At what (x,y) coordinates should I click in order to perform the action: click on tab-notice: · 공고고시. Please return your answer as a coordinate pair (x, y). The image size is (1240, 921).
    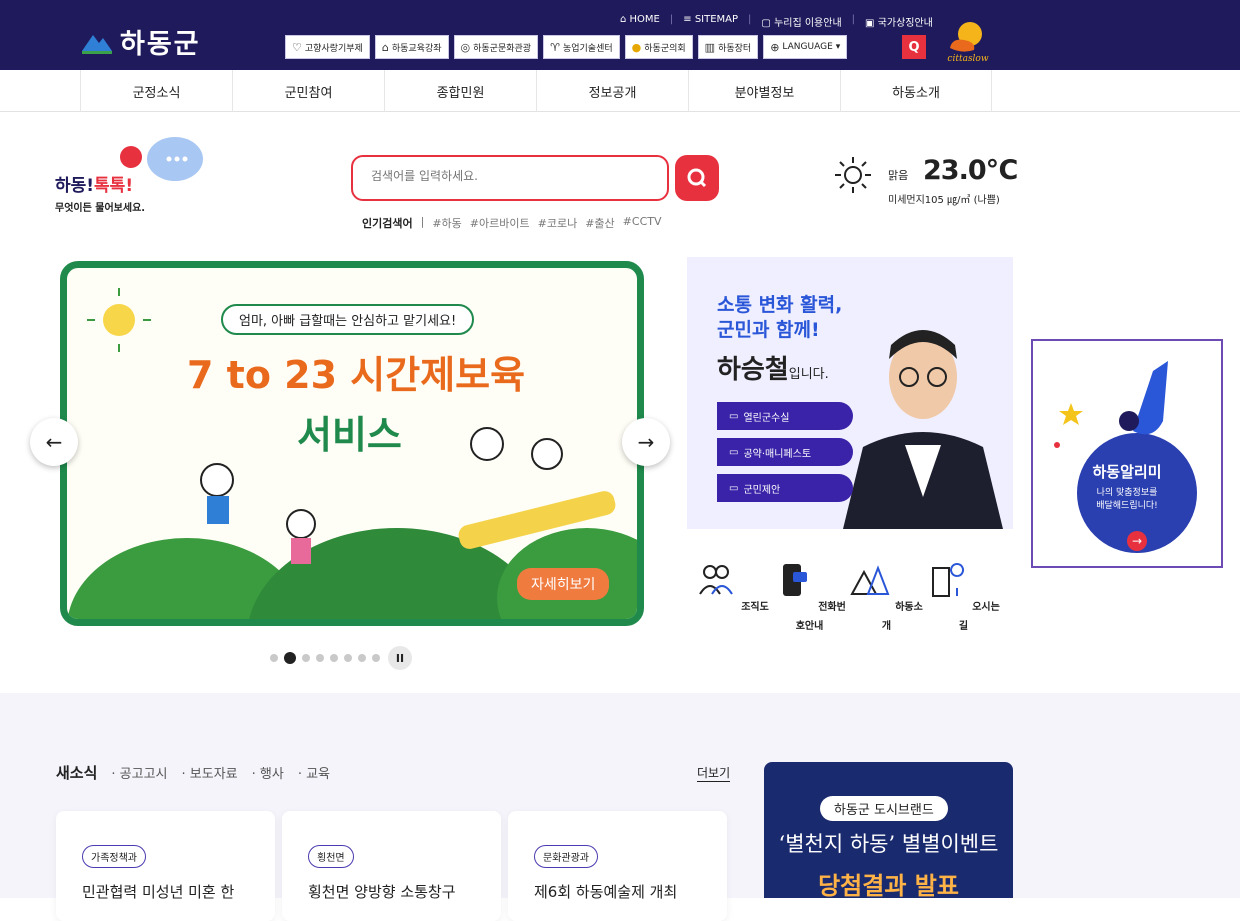
    Looking at the image, I should click on (139, 772).